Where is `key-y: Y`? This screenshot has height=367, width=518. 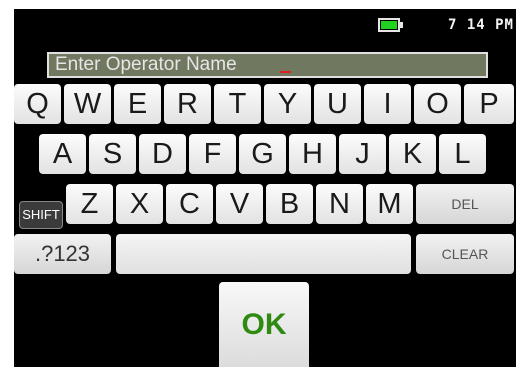
key-y: Y is located at coordinates (287, 104).